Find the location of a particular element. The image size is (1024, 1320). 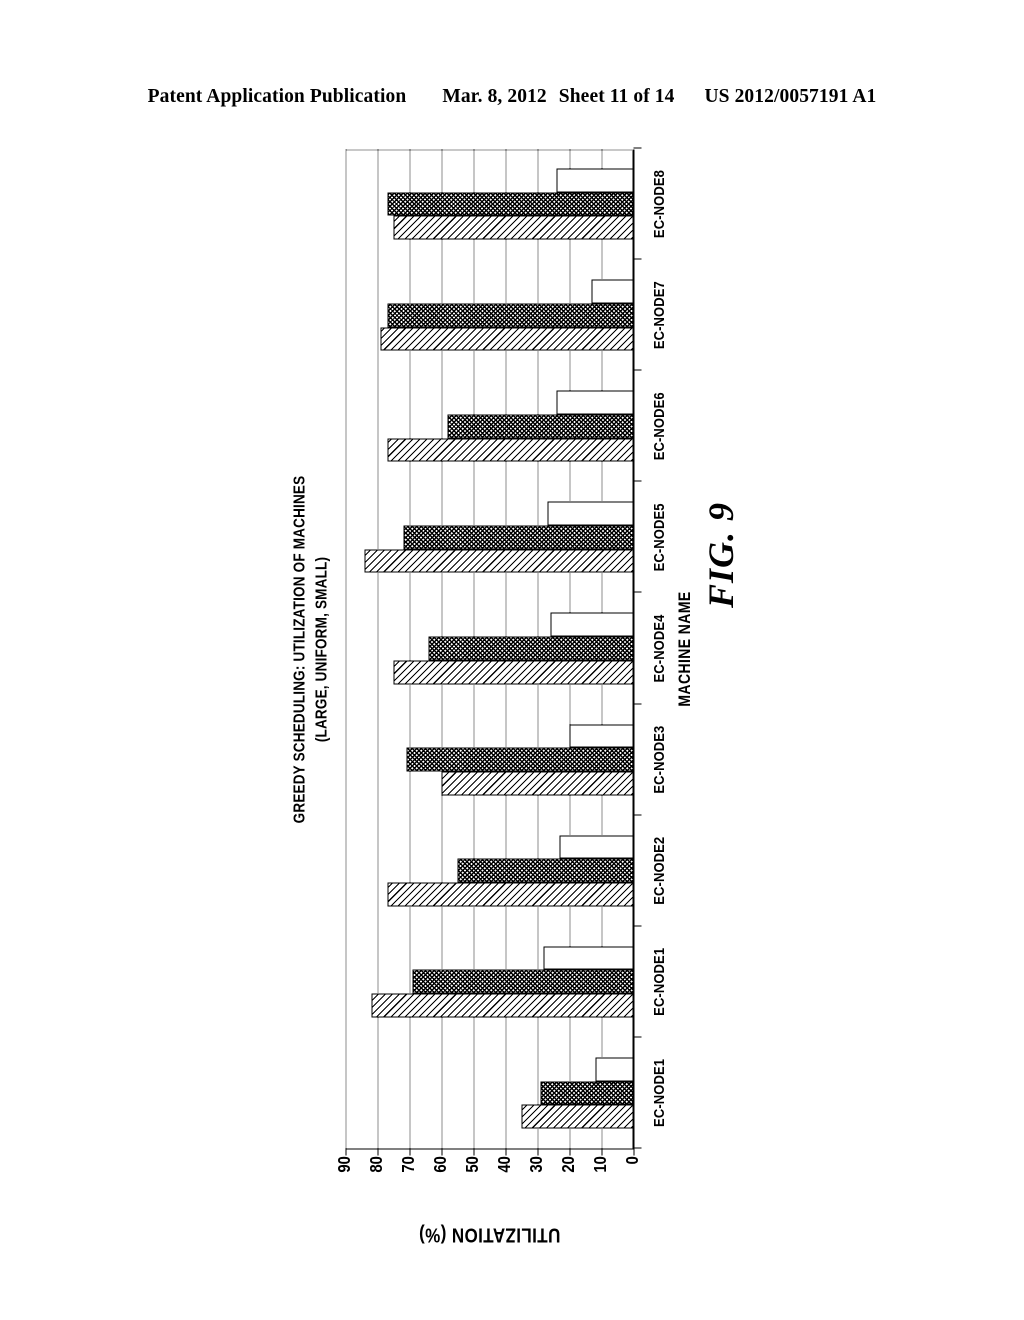

value-tick-label: 70 is located at coordinates (409, 1164).